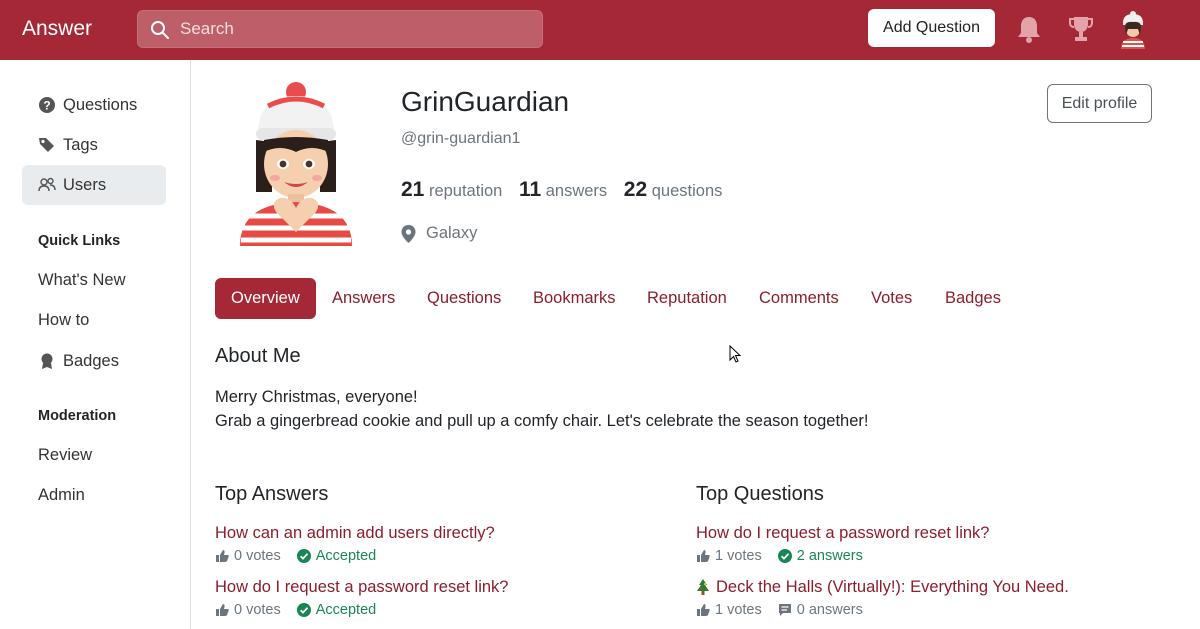  I want to click on people-icon, so click(47, 184).